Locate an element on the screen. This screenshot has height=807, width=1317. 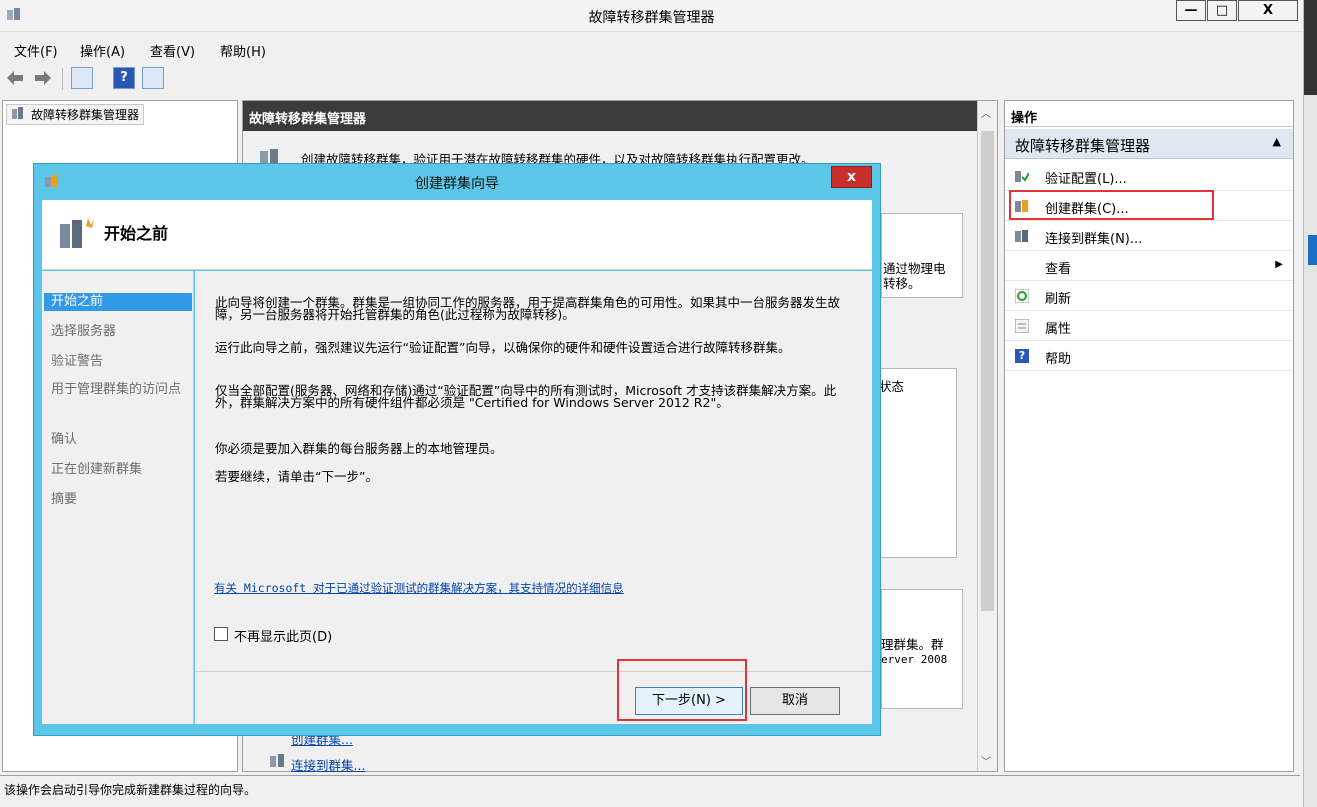
dont-show-label: 不再显示此页(D) is located at coordinates (283, 637).